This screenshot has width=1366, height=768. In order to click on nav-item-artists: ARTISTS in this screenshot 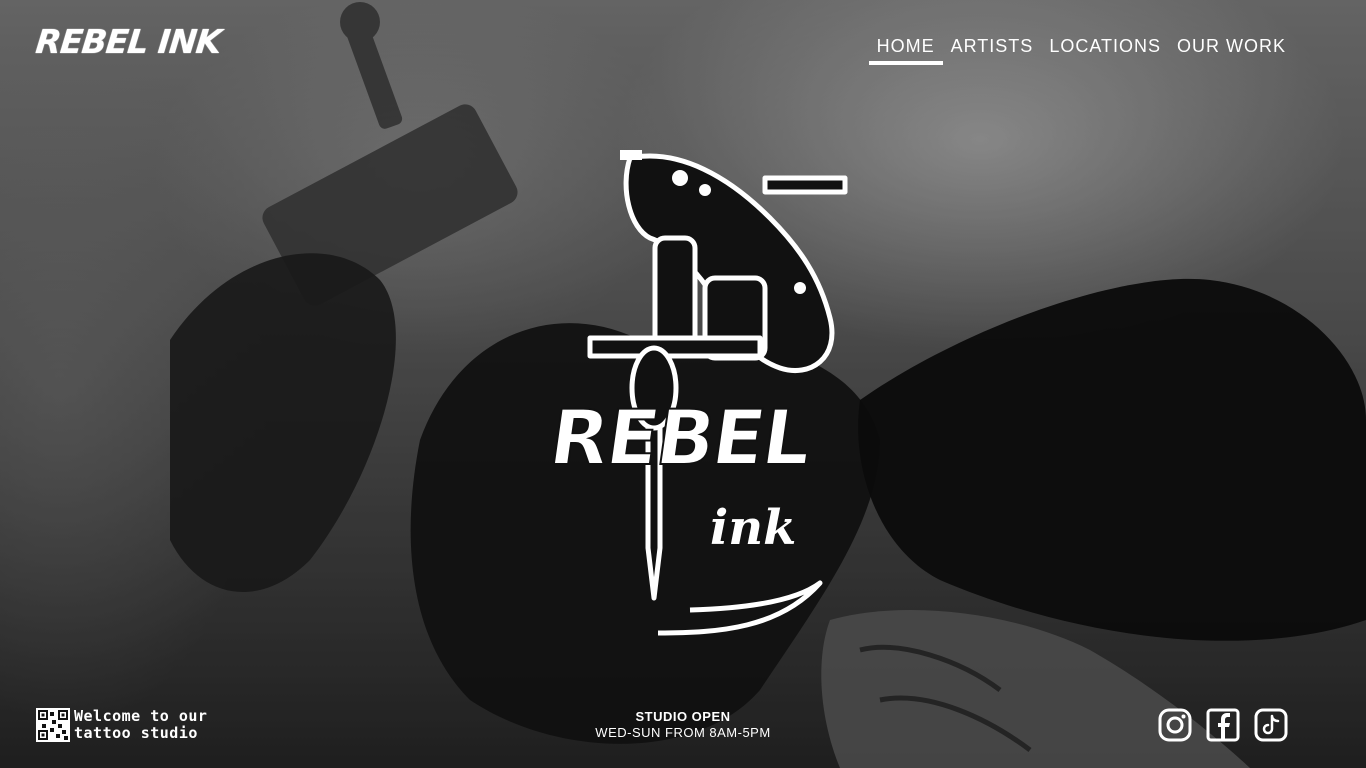, I will do `click(992, 48)`.